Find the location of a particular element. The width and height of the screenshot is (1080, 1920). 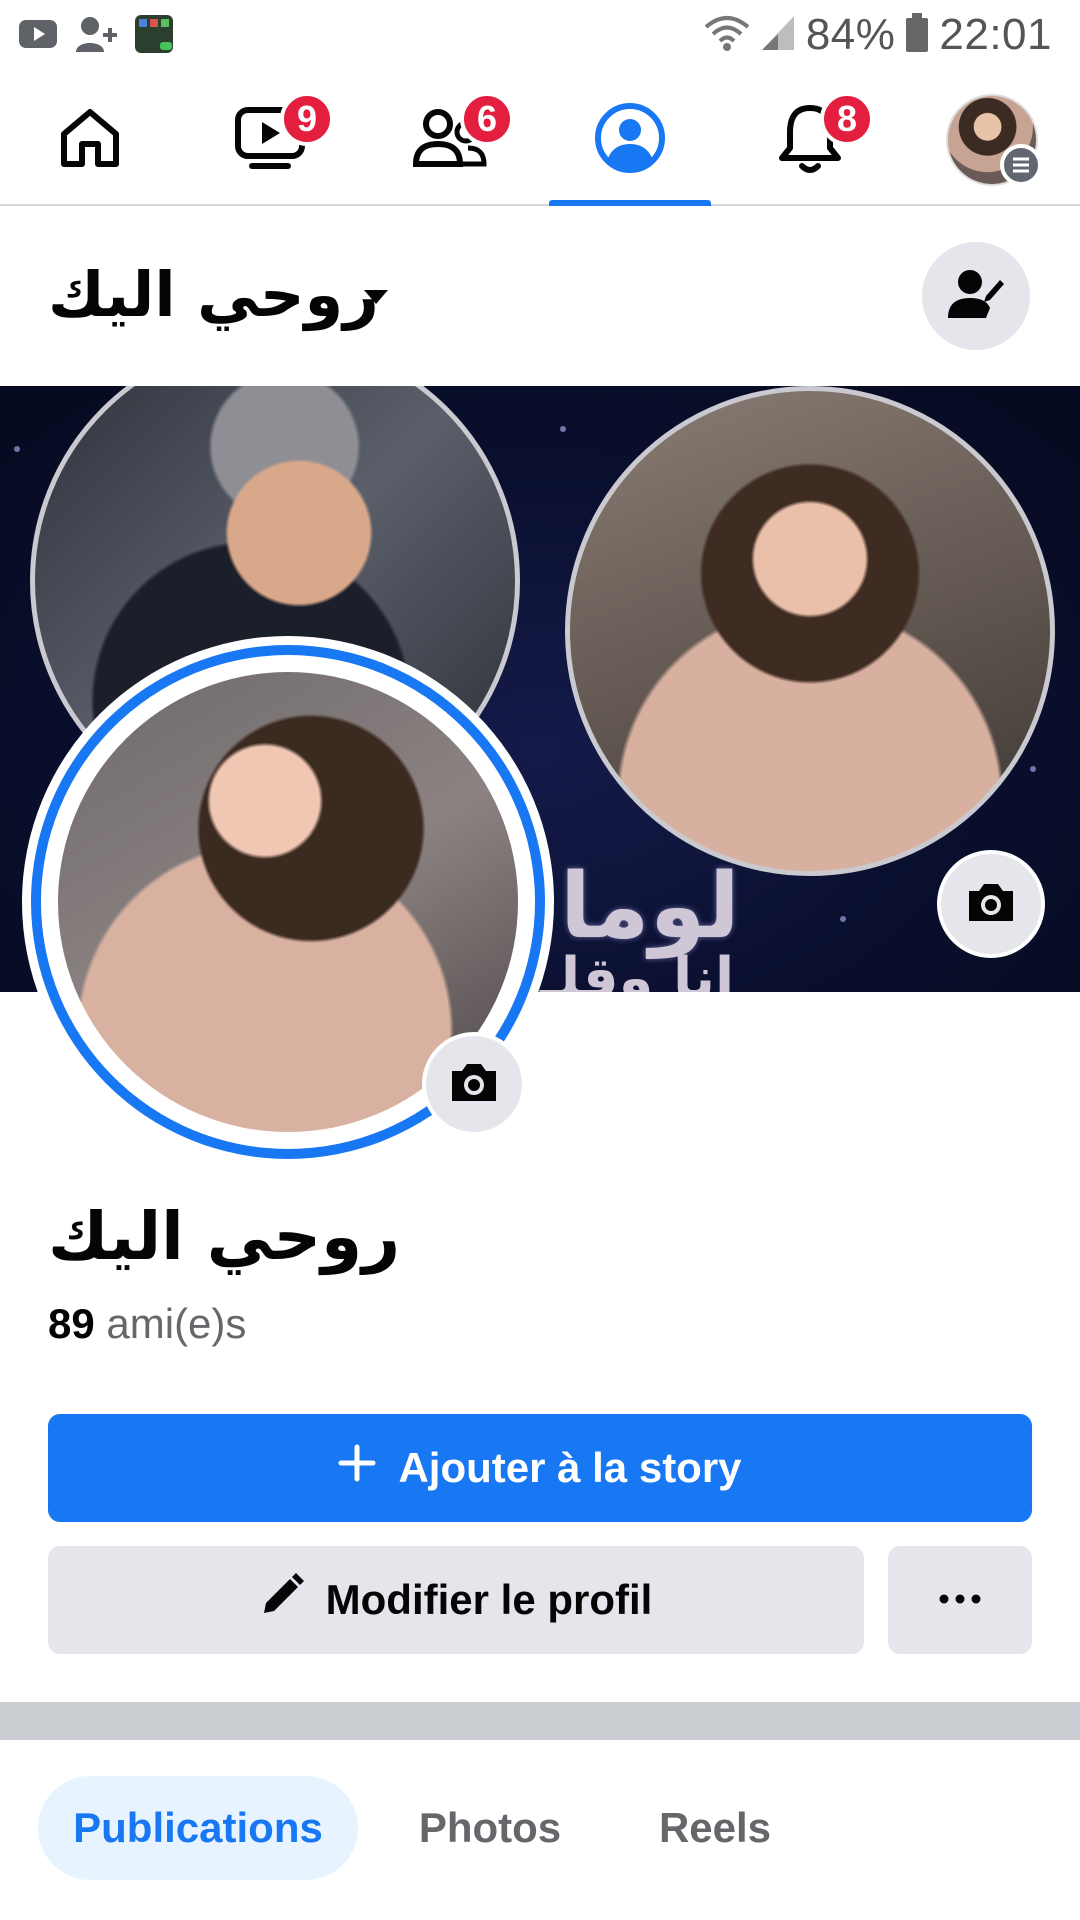

friends-count: 89 ami(e)s is located at coordinates (147, 1324).